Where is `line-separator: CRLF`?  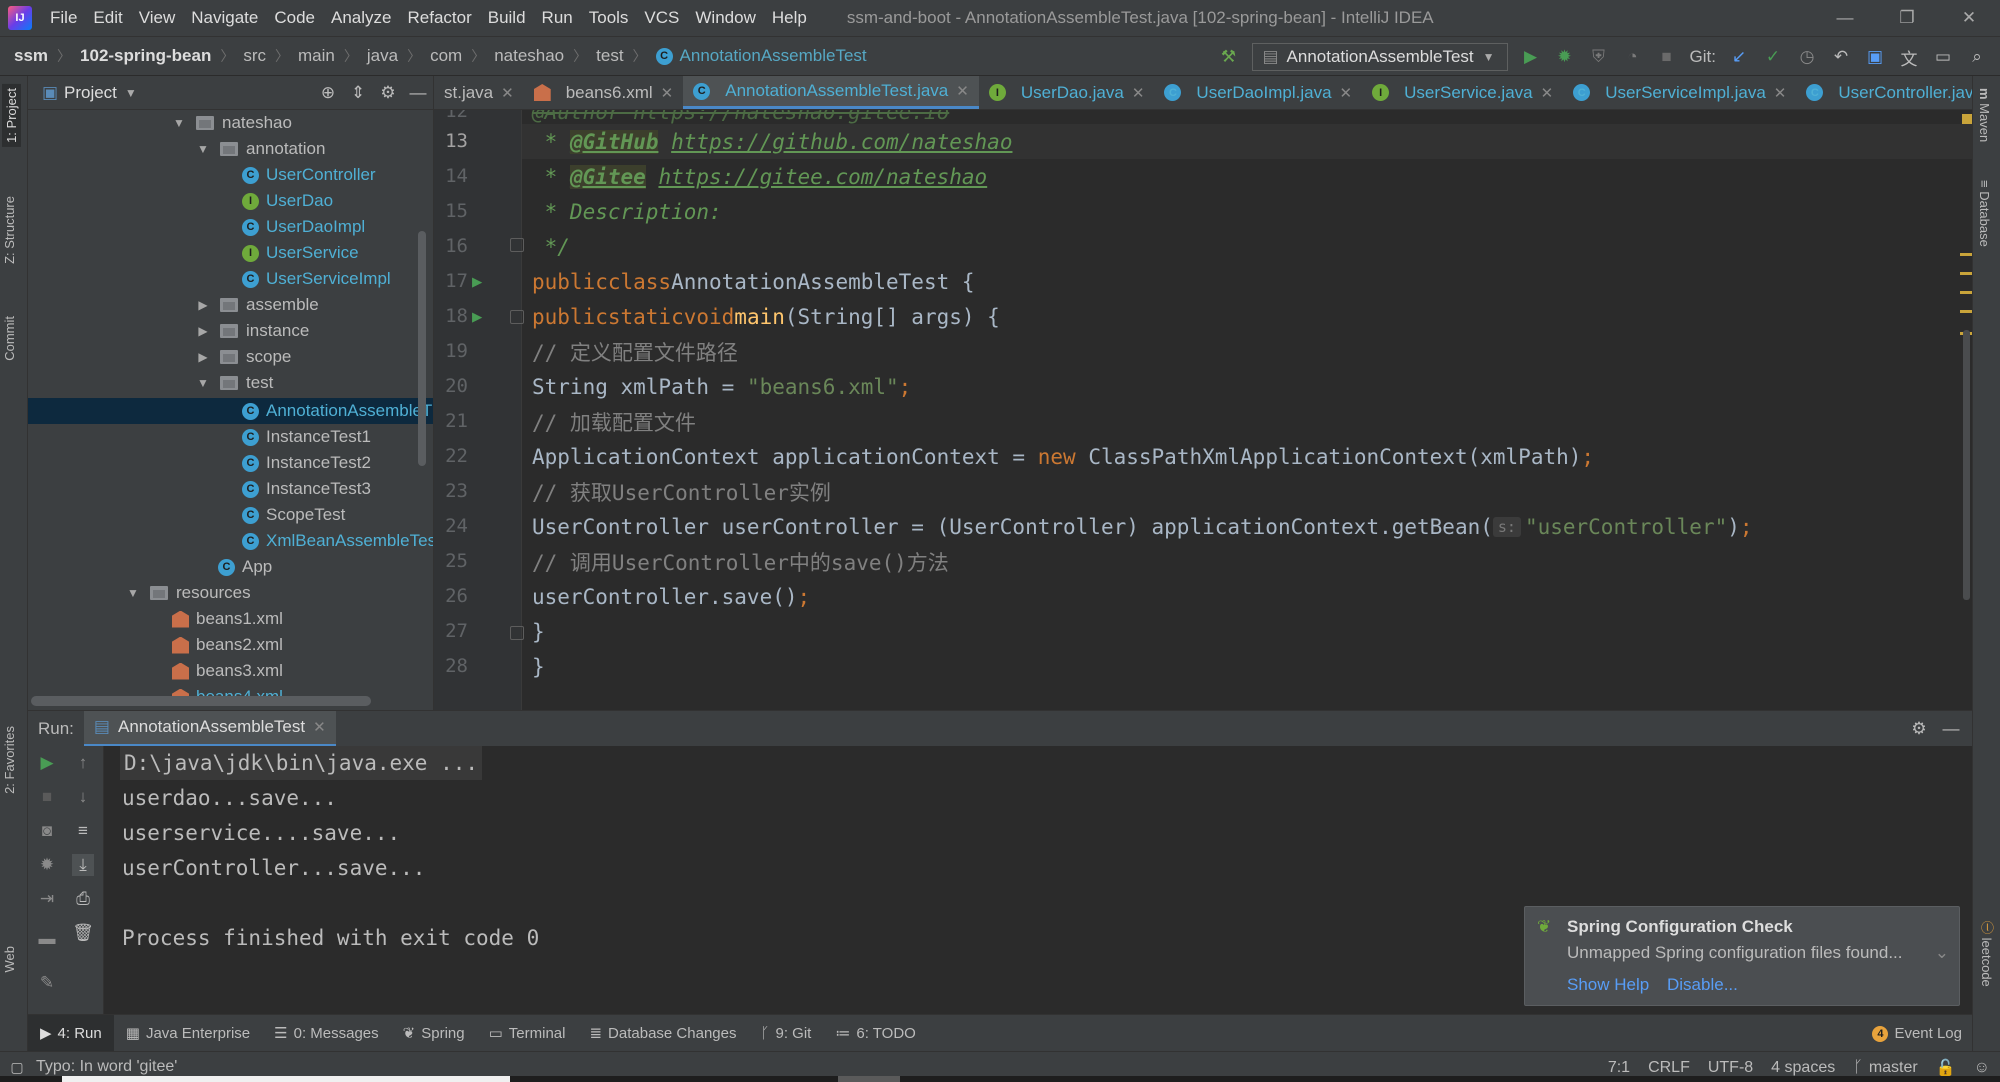 line-separator: CRLF is located at coordinates (1669, 1068).